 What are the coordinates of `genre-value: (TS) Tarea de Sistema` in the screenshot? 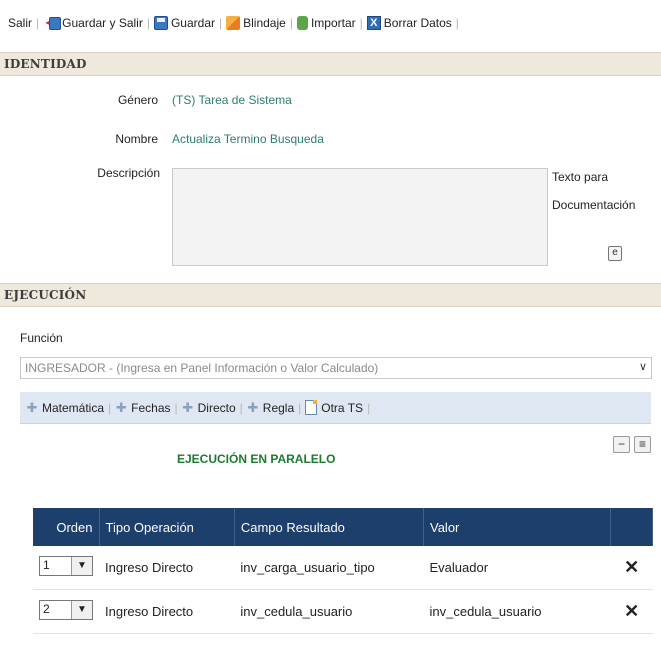 It's located at (232, 100).